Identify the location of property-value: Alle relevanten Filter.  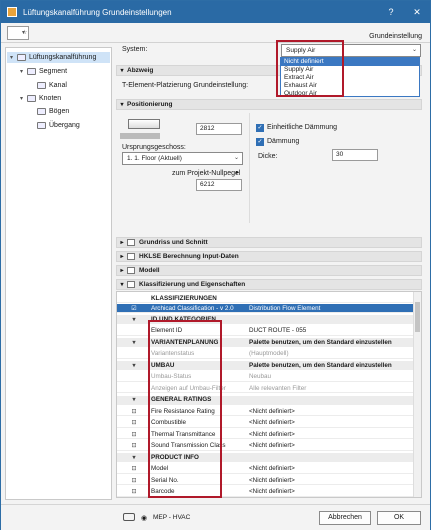
(278, 388).